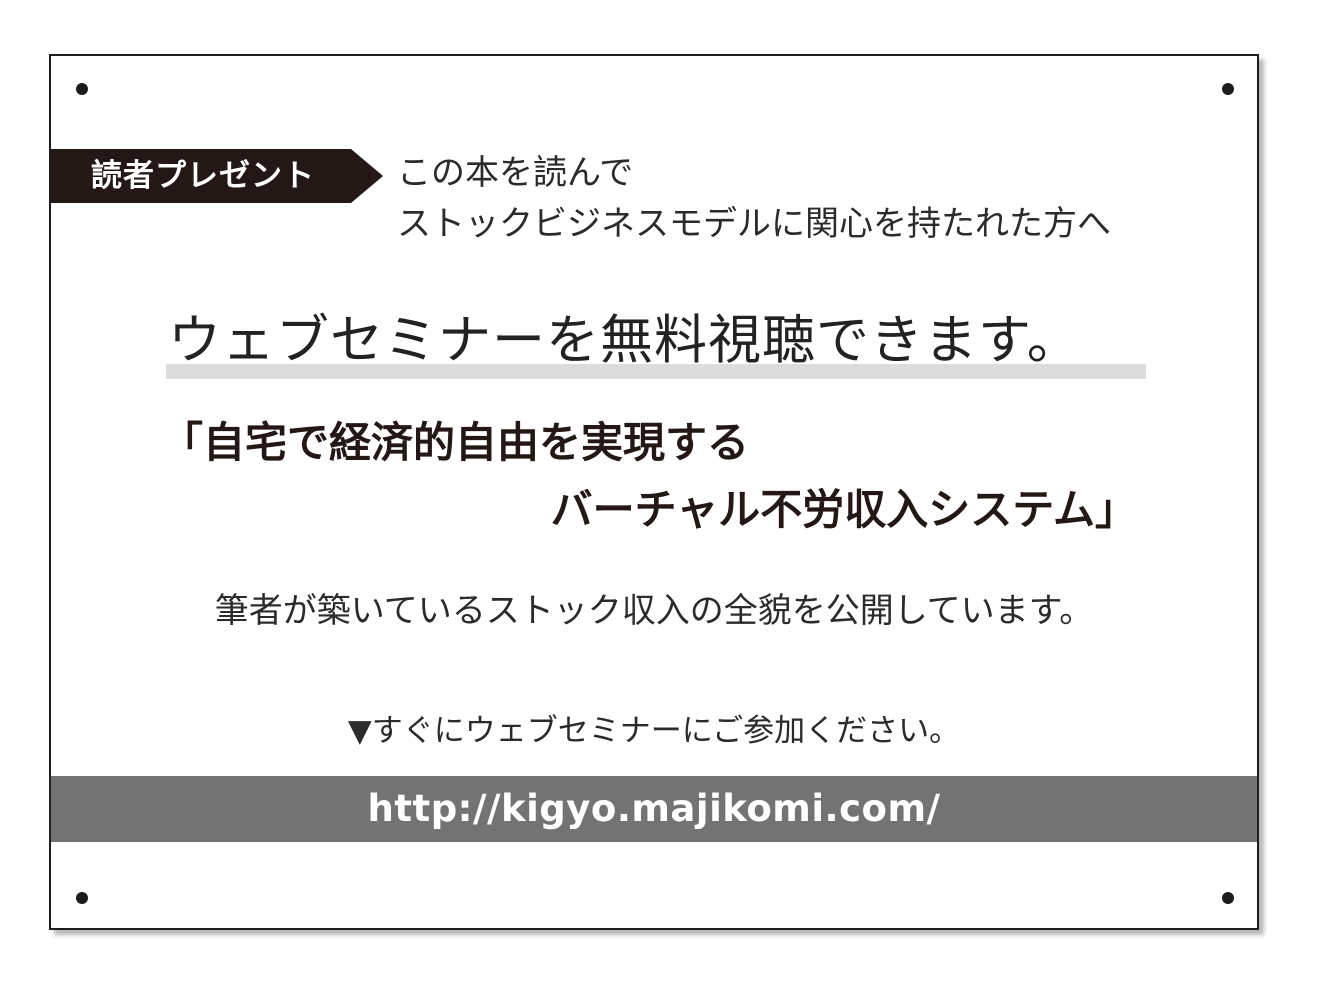 This screenshot has height=981, width=1322. Describe the element at coordinates (217, 176) in the screenshot. I see `reader-present-tag: 読者プレゼント` at that location.